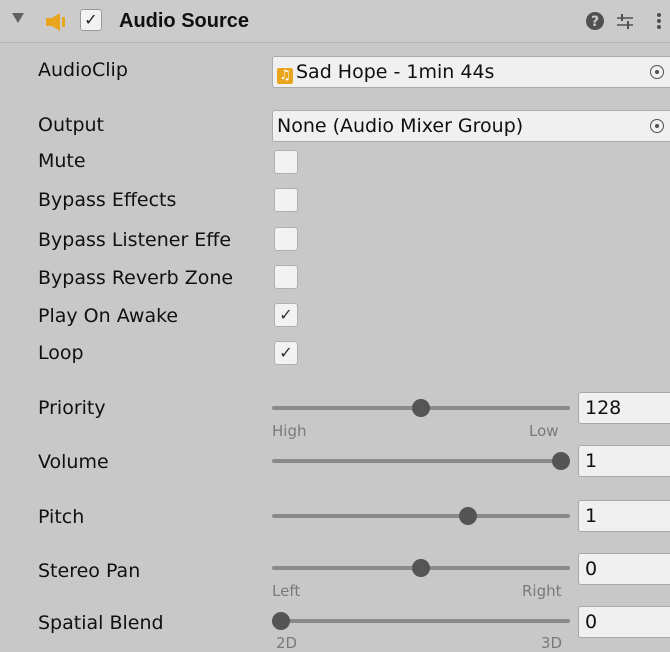 This screenshot has height=652, width=670. I want to click on audioclip-field: ♫ Sad Hope - 1min 44s, so click(471, 72).